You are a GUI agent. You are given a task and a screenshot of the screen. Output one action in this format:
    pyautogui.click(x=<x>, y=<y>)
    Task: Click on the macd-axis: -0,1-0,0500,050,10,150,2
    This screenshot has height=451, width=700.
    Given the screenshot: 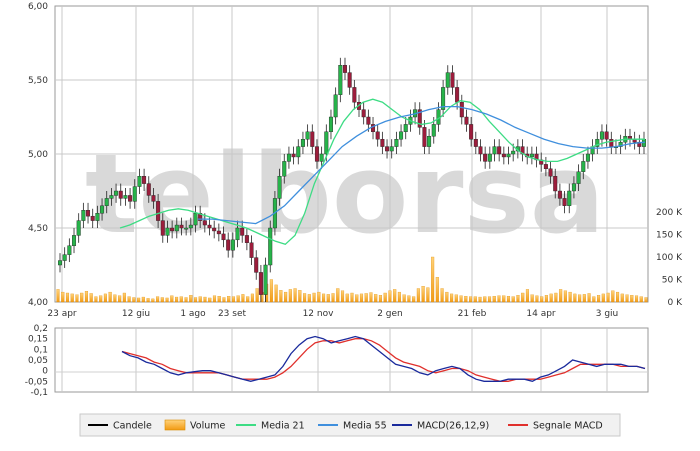 What is the action you would take?
    pyautogui.click(x=37, y=361)
    